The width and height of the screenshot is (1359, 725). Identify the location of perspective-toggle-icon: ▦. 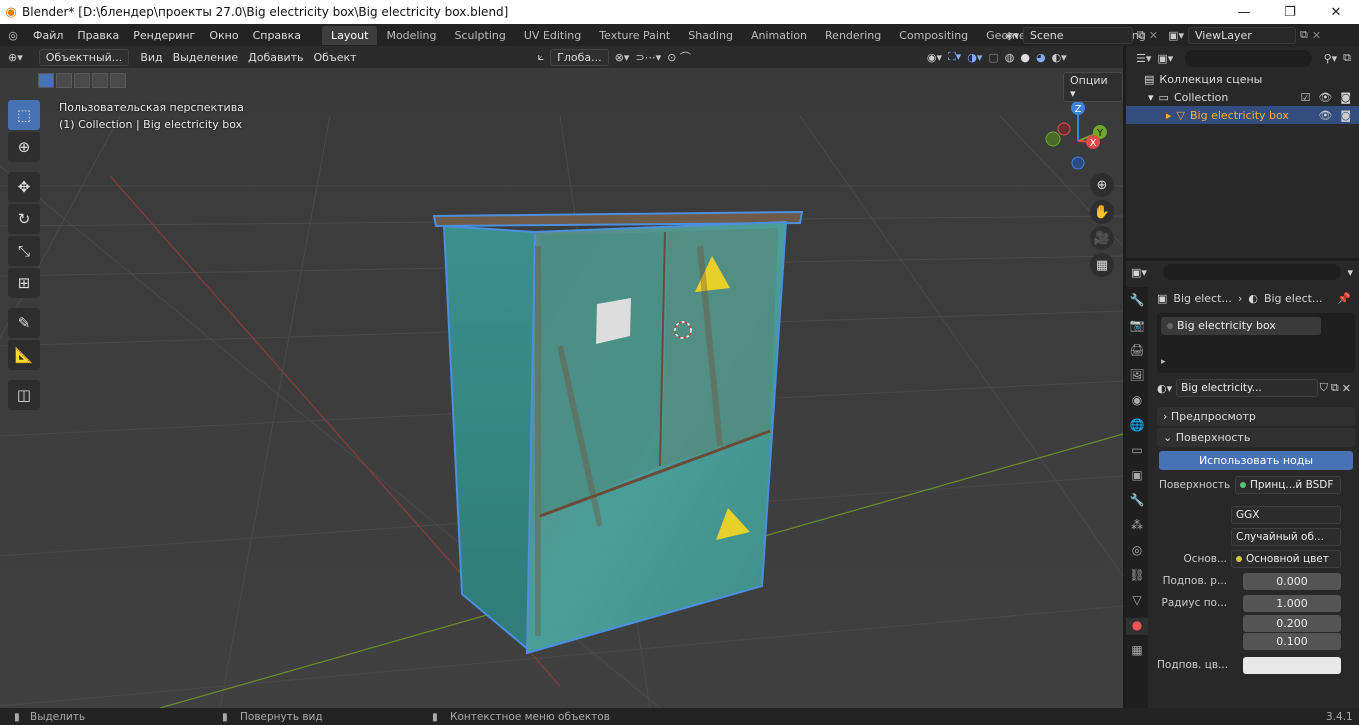
(1102, 265).